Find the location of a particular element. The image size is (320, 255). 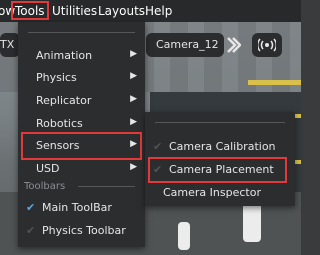

toolbar-left-fragment: TX is located at coordinates (7, 44).